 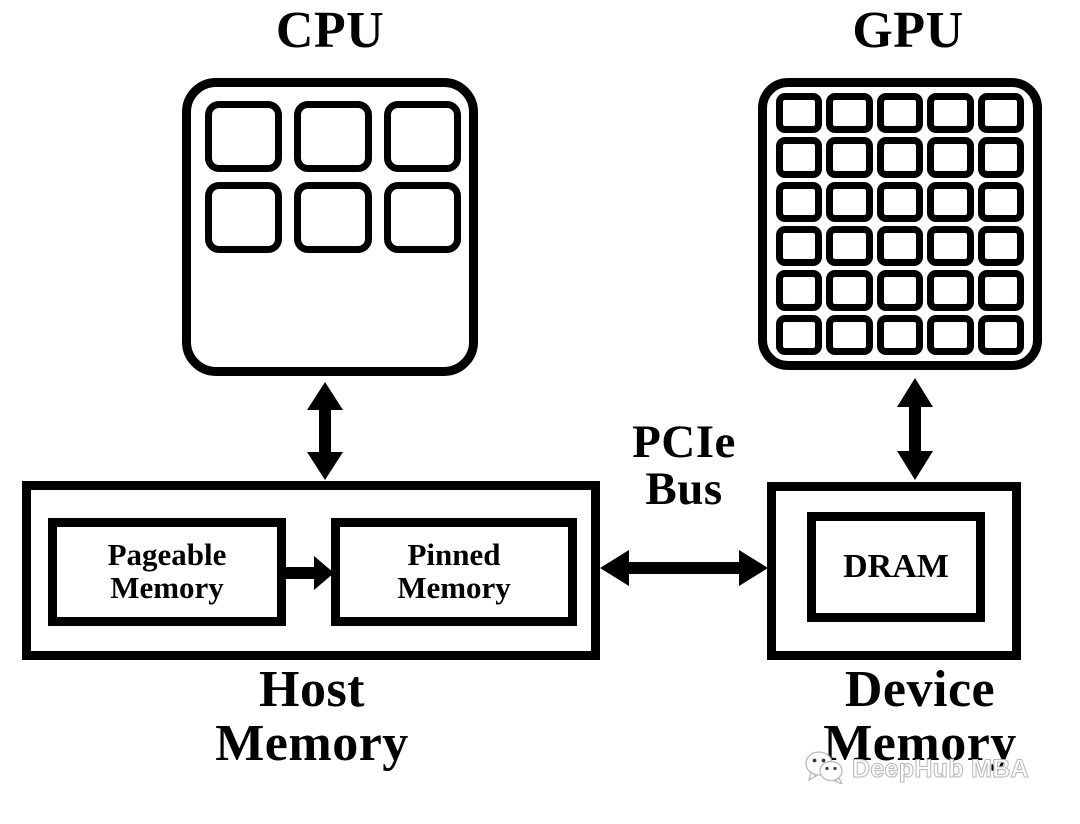 What do you see at coordinates (908, 30) in the screenshot?
I see `gpu-title: GPU` at bounding box center [908, 30].